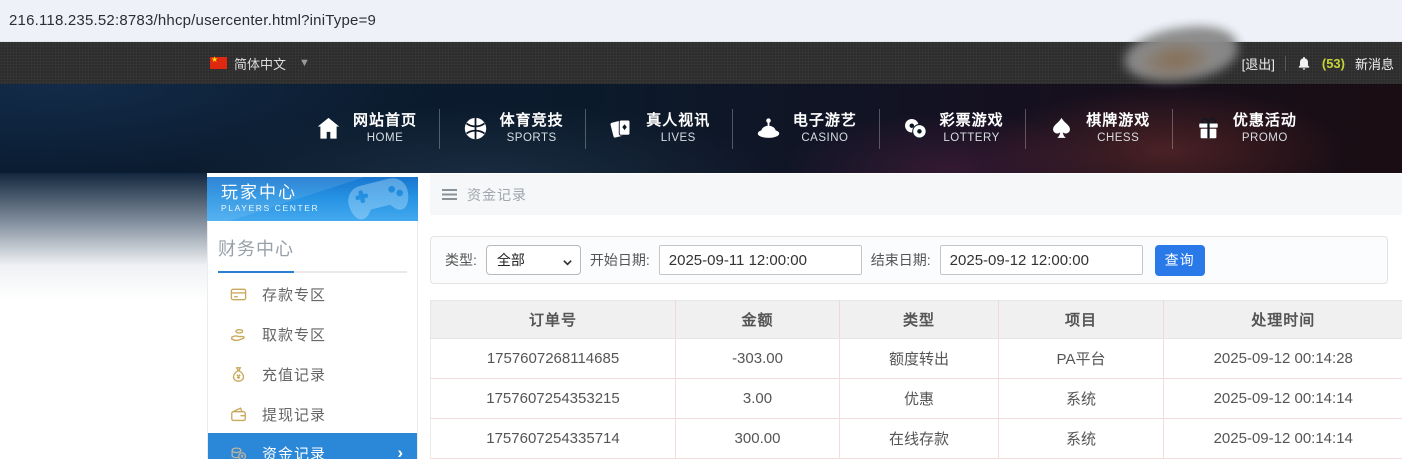 This screenshot has height=459, width=1402. What do you see at coordinates (659, 128) in the screenshot?
I see `nav-item-lives: 真人视讯 LIVES` at bounding box center [659, 128].